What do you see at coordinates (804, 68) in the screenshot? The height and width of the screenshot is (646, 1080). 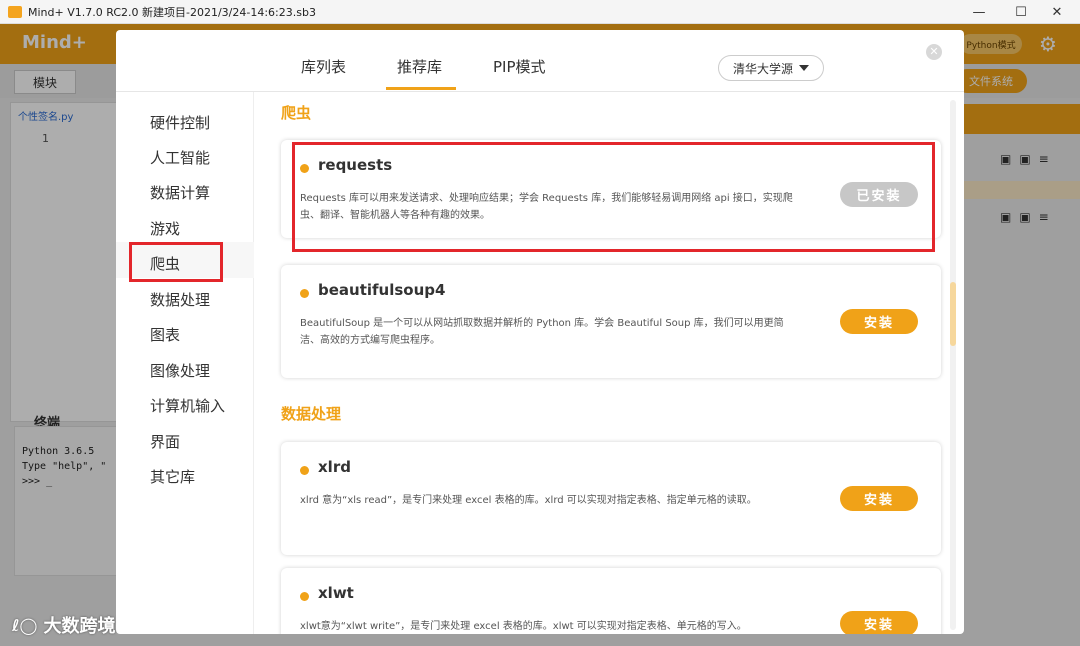 I see `chevron-down-icon` at bounding box center [804, 68].